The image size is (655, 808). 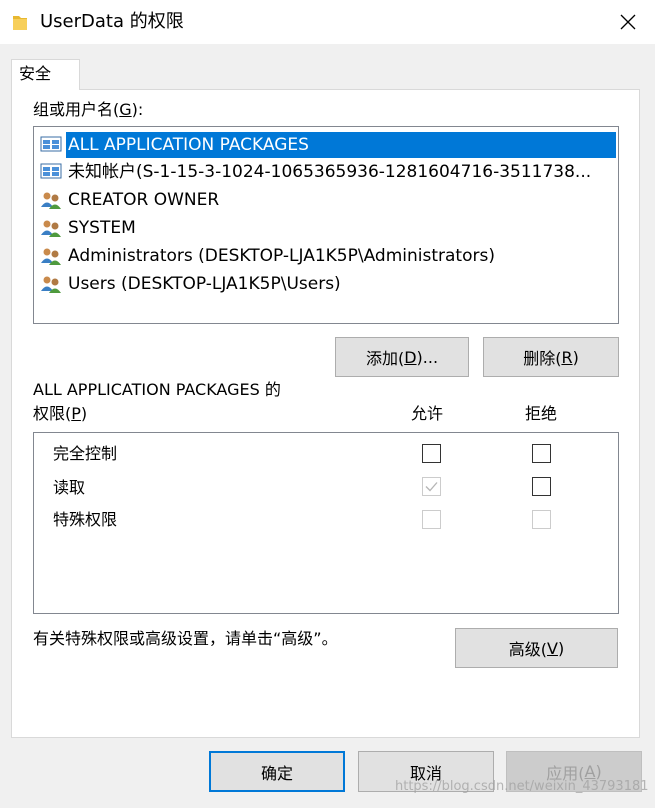 What do you see at coordinates (541, 519) in the screenshot?
I see `special-deny-checkbox` at bounding box center [541, 519].